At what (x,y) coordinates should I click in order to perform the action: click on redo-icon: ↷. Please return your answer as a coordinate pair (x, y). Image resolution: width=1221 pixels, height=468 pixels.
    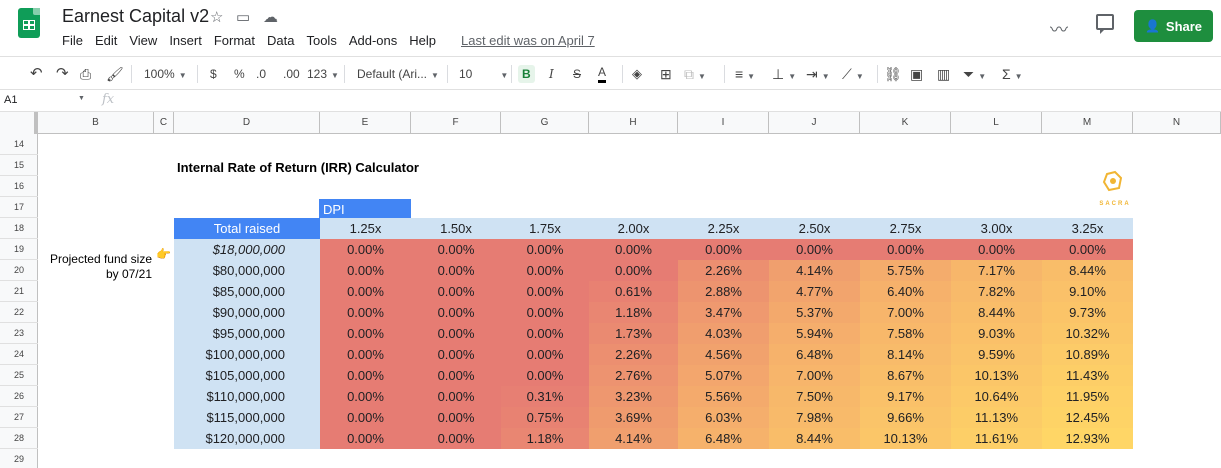
    Looking at the image, I should click on (62, 74).